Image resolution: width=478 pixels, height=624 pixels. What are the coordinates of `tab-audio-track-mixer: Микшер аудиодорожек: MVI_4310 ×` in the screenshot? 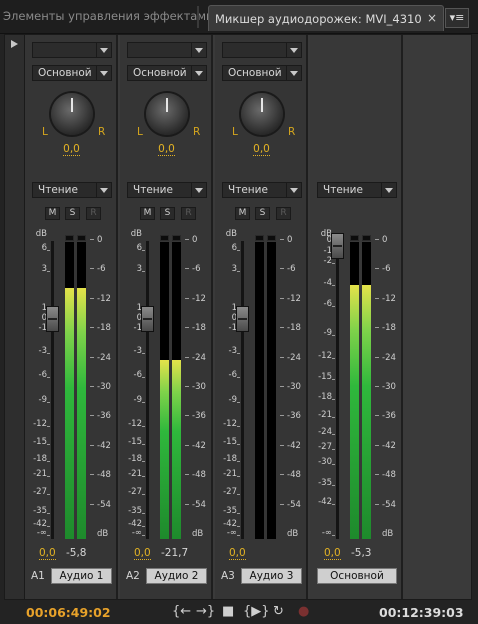 It's located at (326, 18).